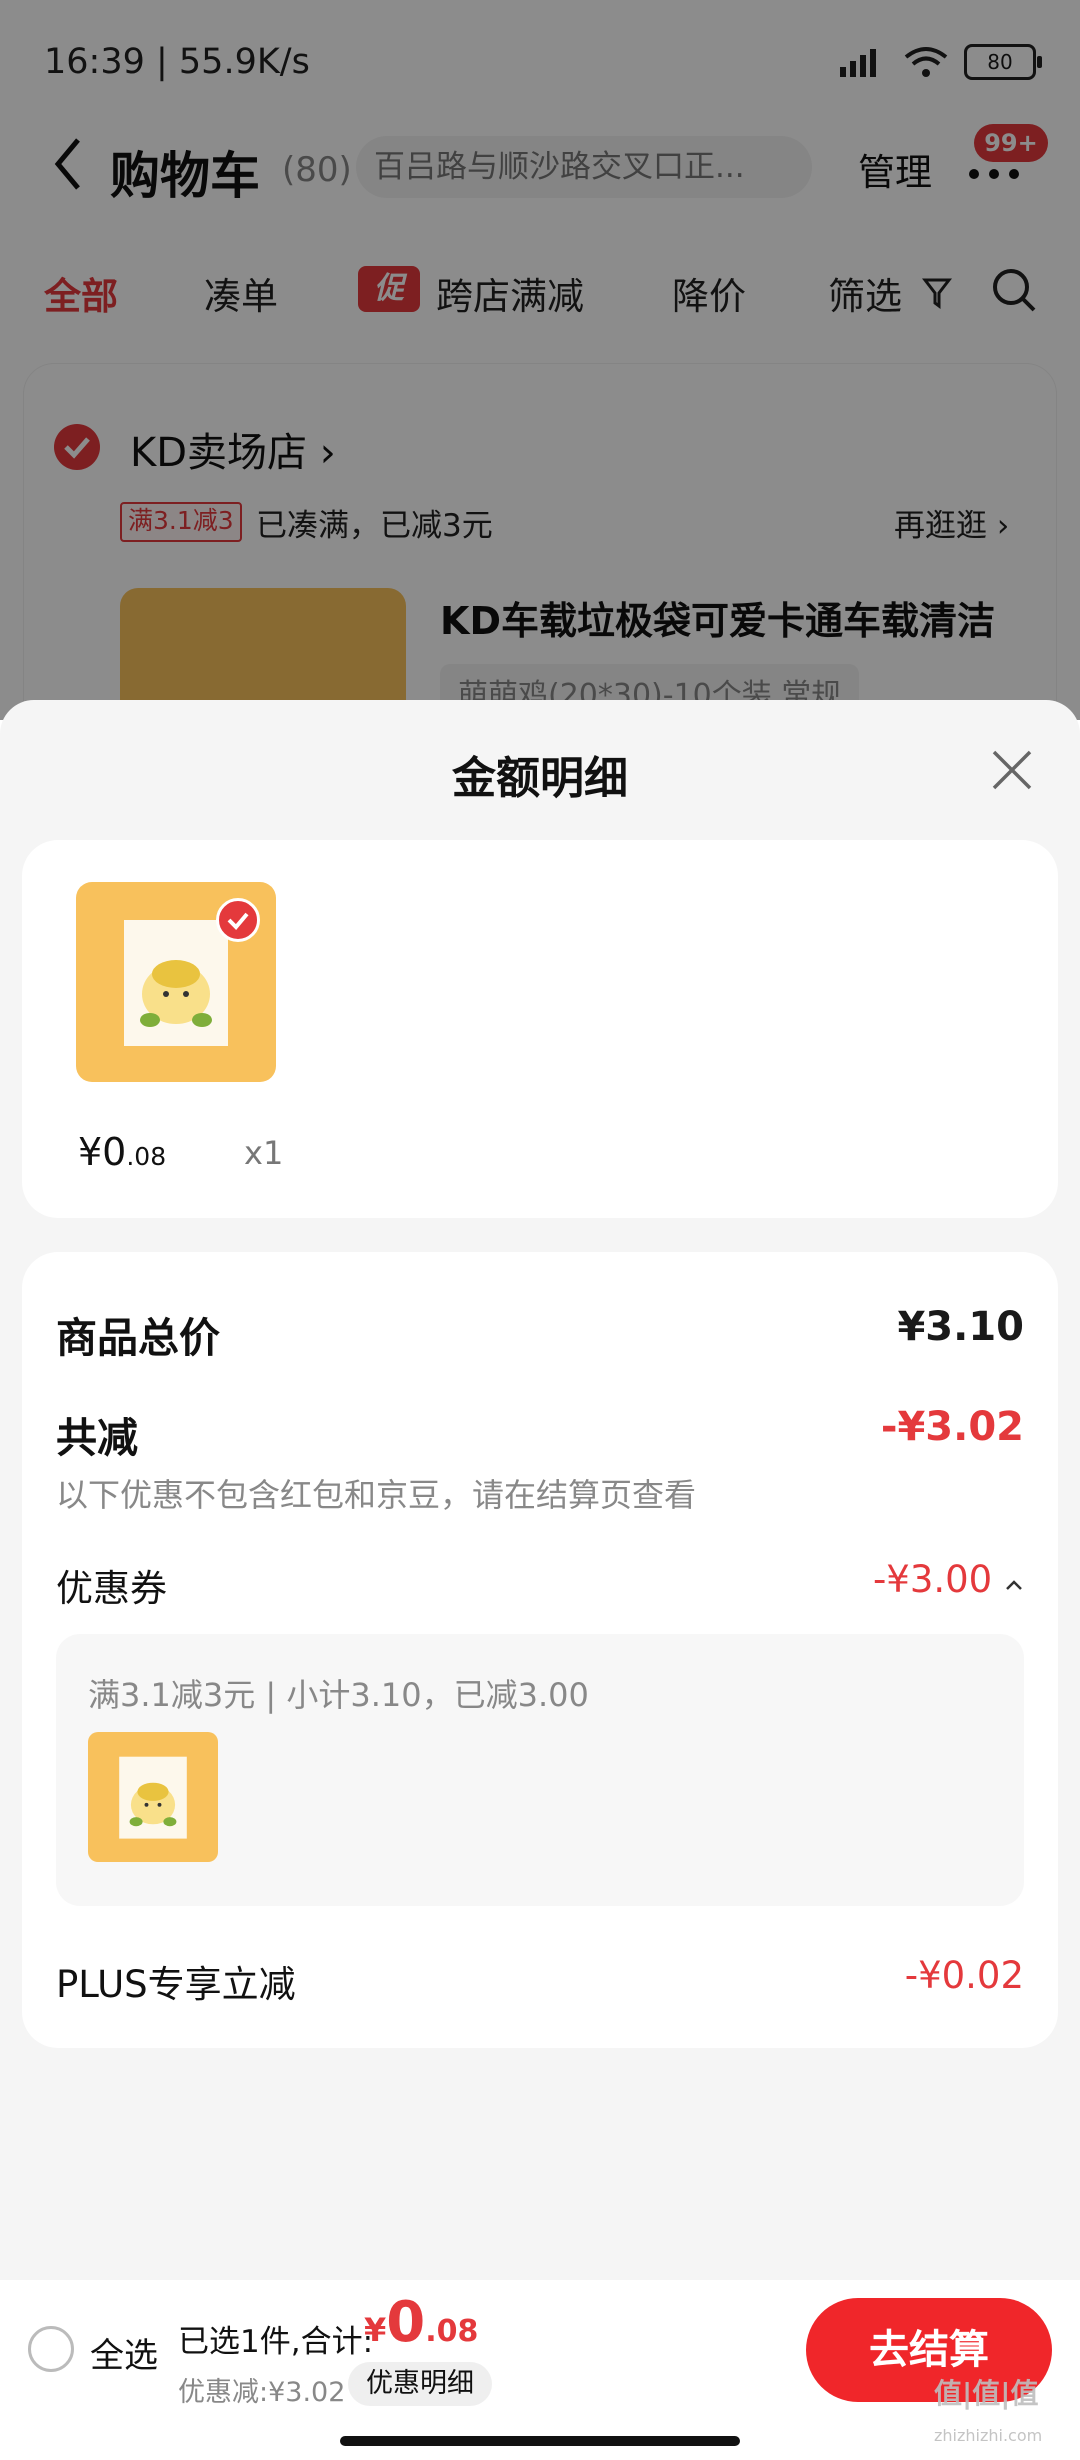  I want to click on chevron-up-icon, so click(1014, 1585).